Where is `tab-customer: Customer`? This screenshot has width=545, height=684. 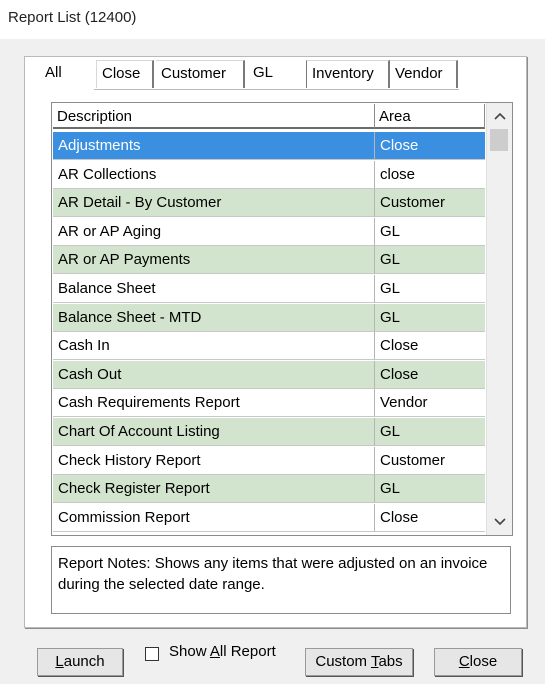 tab-customer: Customer is located at coordinates (200, 74).